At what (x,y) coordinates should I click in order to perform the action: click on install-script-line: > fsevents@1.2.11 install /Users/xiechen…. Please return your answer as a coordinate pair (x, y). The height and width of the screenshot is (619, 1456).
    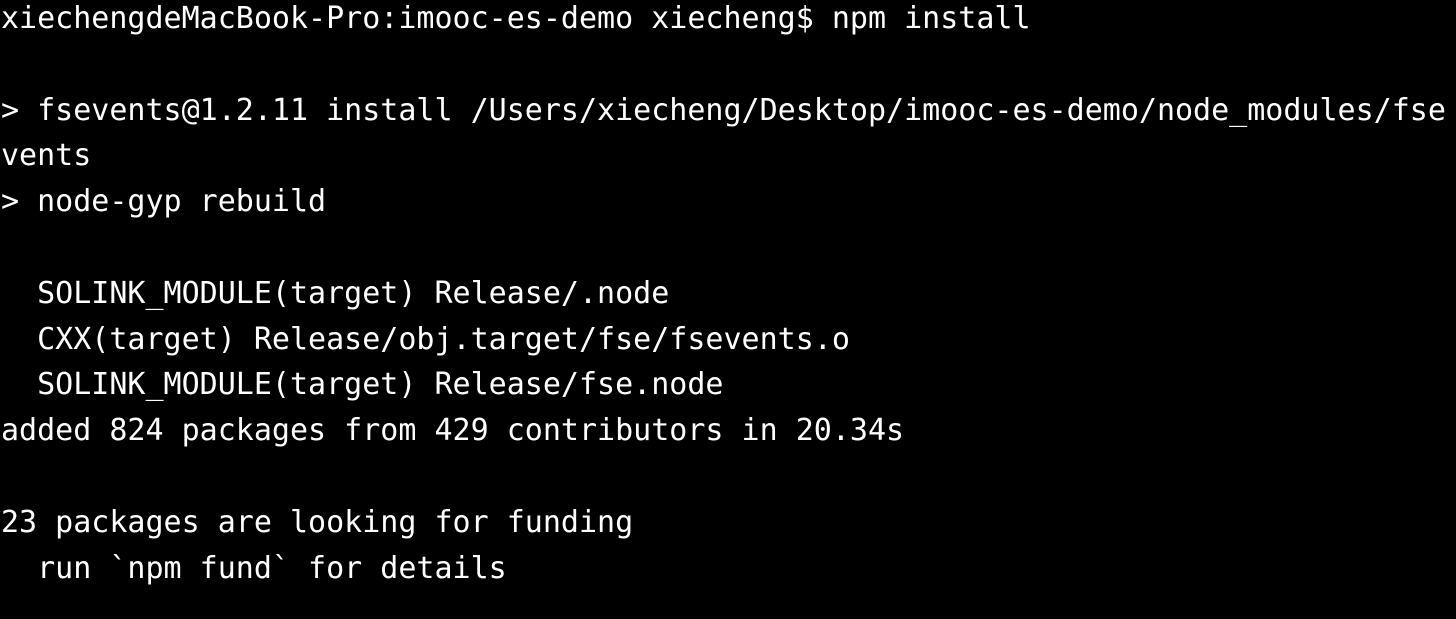
    Looking at the image, I should click on (723, 110).